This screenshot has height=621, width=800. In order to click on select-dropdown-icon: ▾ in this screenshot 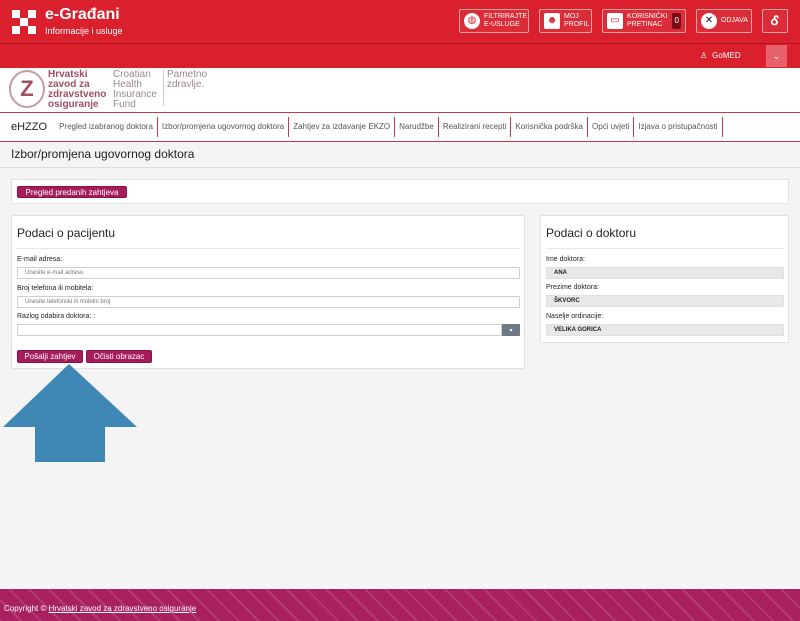, I will do `click(511, 330)`.